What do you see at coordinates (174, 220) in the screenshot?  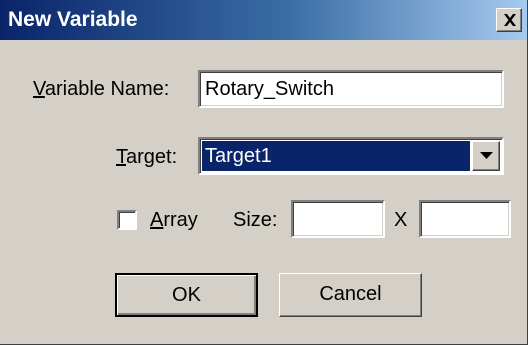 I see `array-label: Array` at bounding box center [174, 220].